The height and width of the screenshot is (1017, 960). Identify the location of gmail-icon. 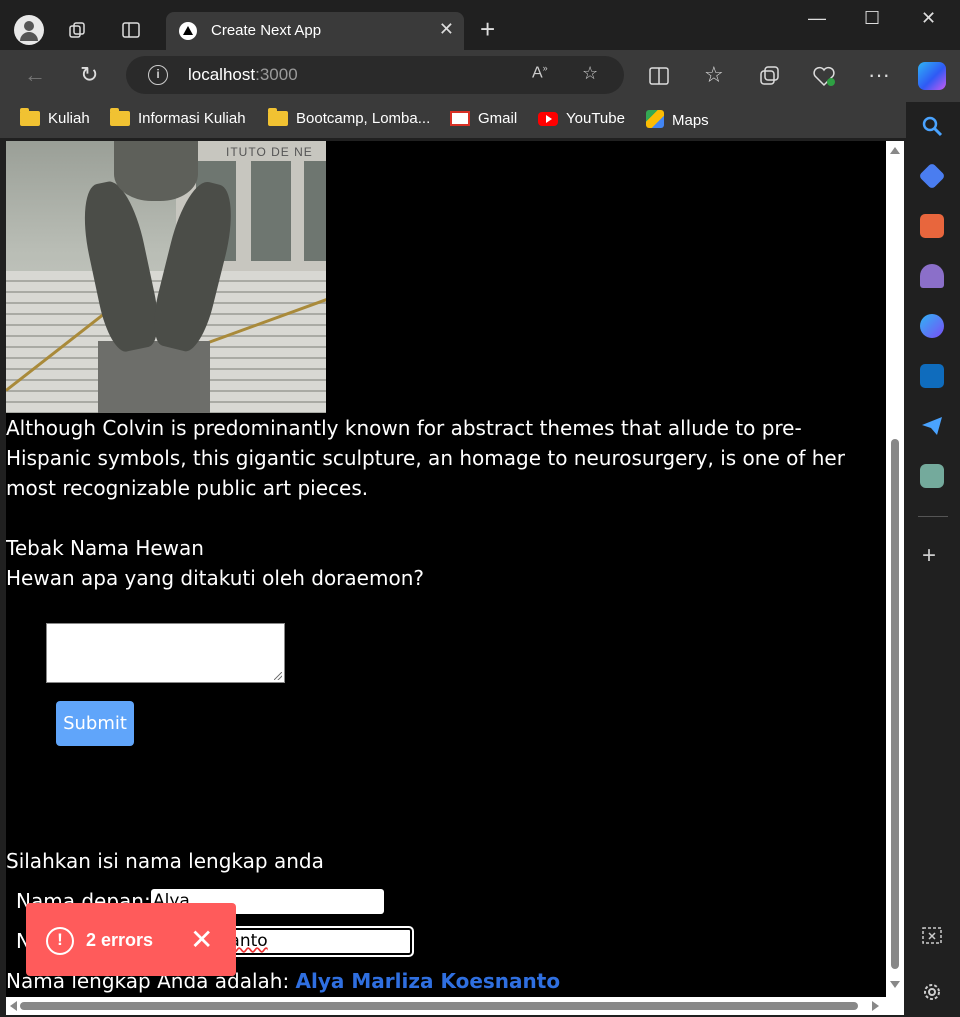
(460, 118).